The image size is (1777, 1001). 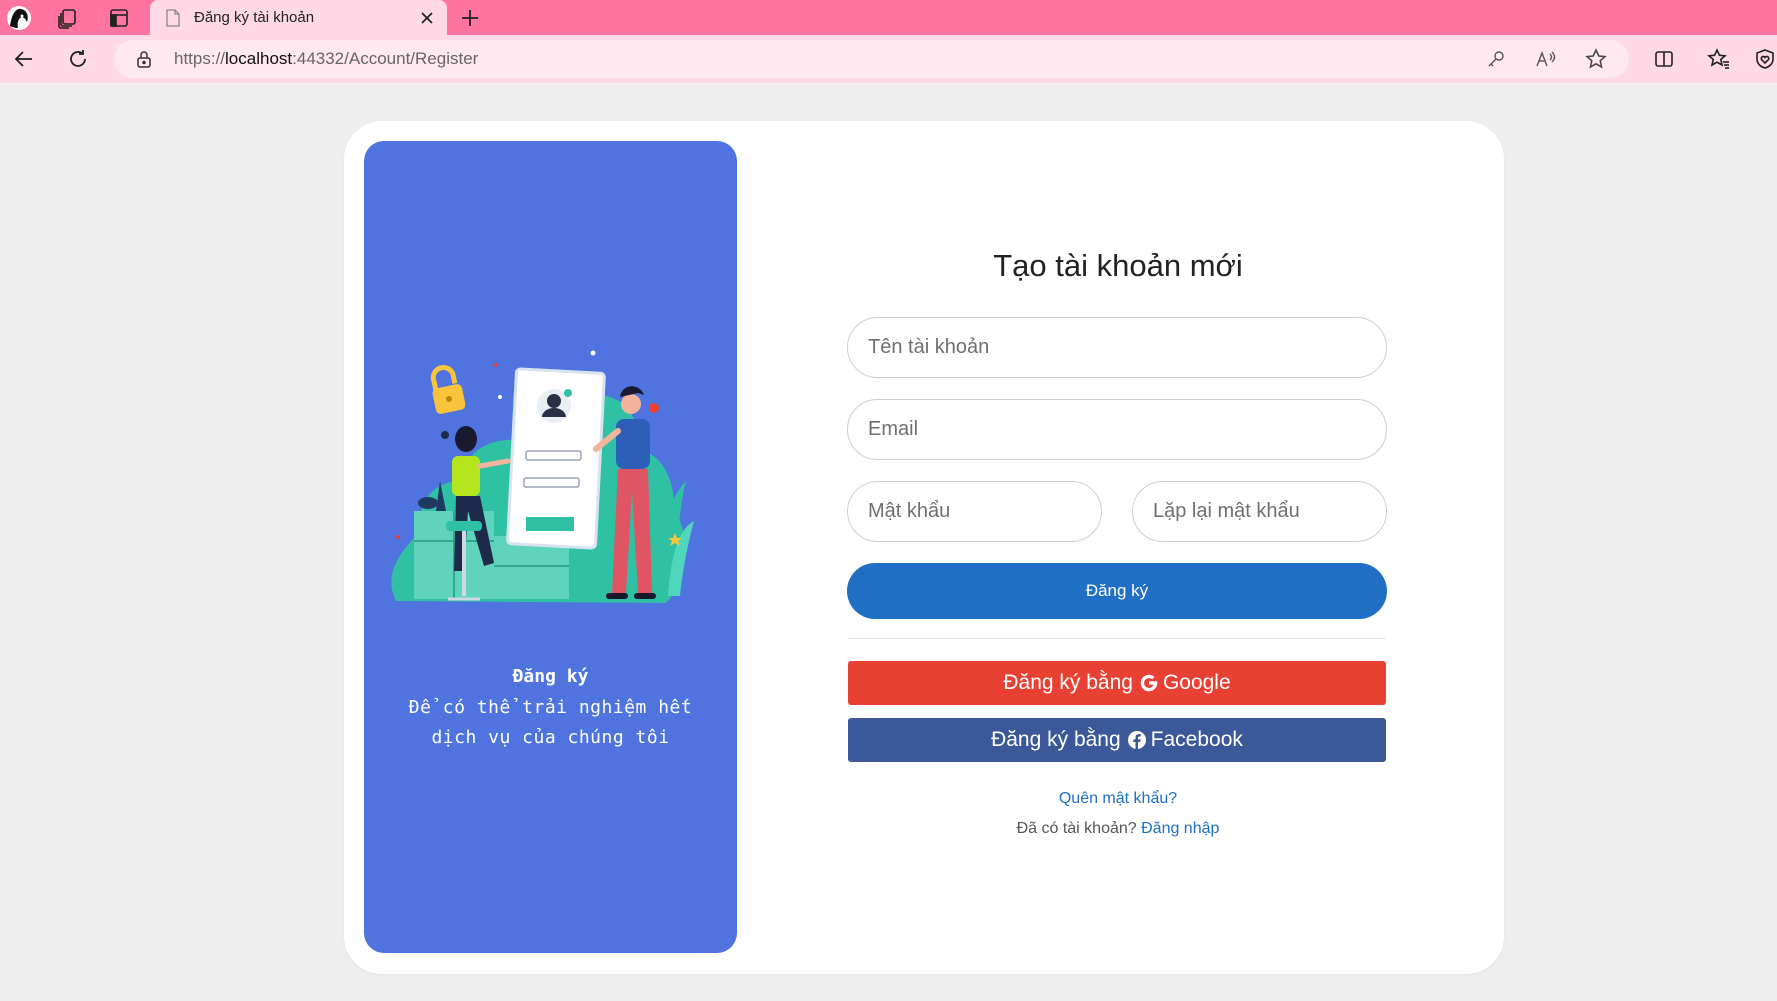 I want to click on browser-toolbar: https://localhost:44332/Account/Register, so click(x=888, y=59).